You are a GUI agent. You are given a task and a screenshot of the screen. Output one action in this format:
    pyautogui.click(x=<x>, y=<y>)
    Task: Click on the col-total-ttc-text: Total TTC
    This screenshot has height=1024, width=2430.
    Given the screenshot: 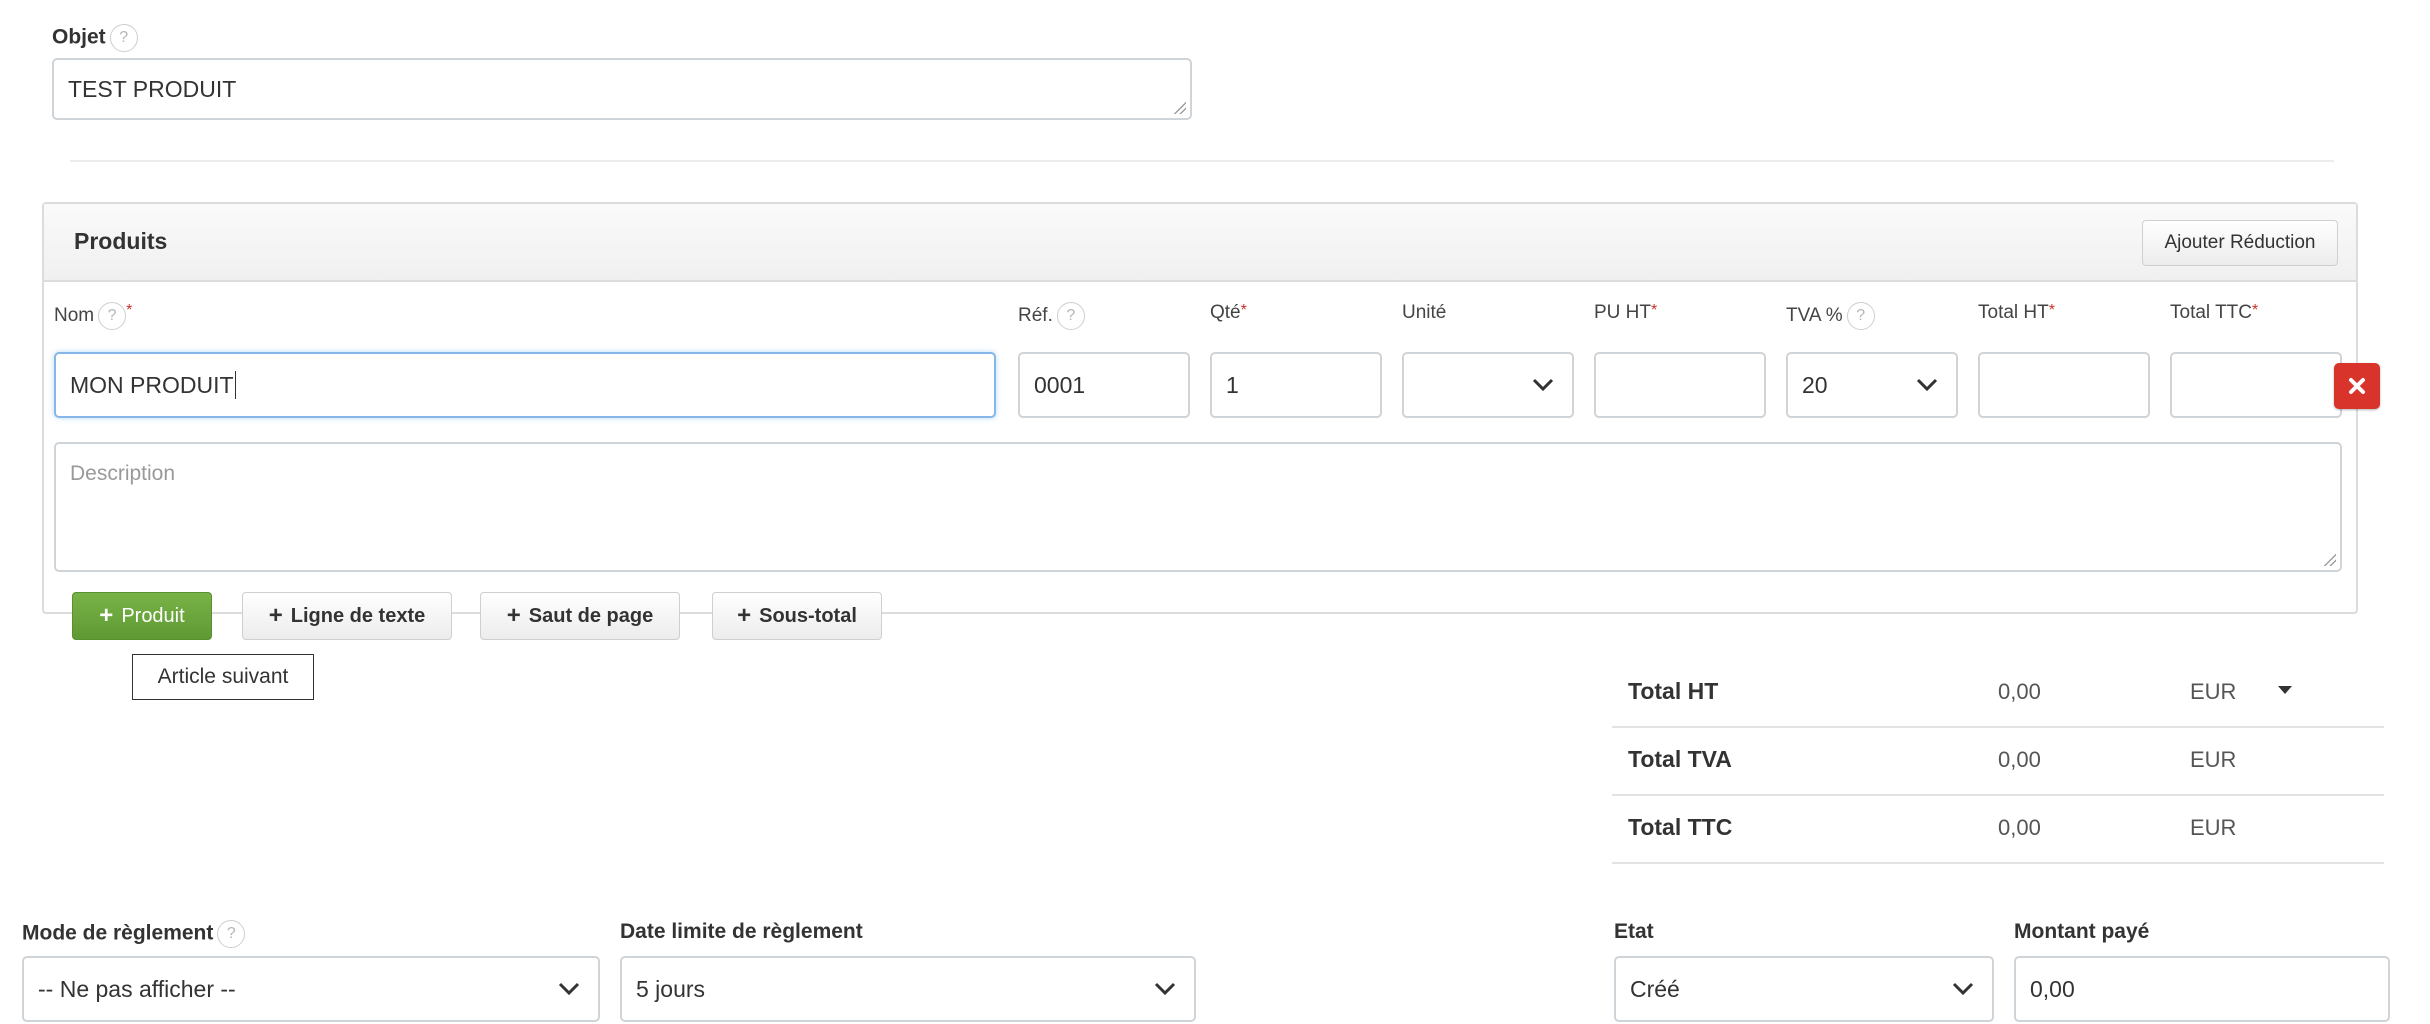 What is the action you would take?
    pyautogui.click(x=2211, y=312)
    